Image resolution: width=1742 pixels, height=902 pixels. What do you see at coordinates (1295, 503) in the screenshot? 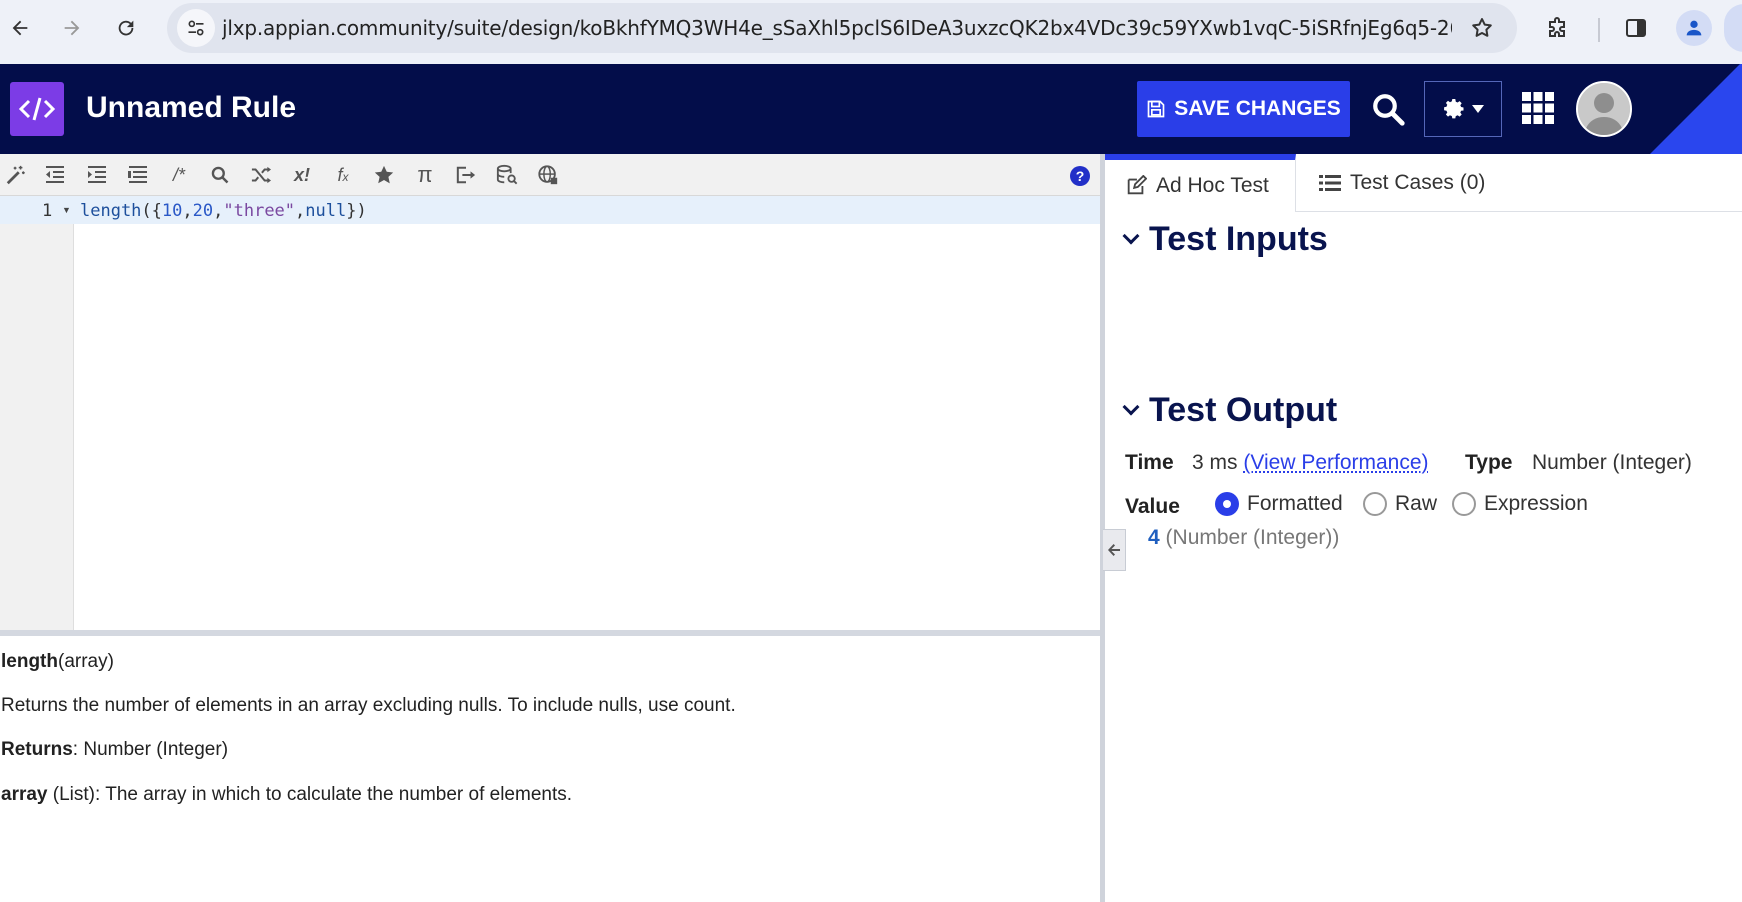
I see `radio-label: Formatted` at bounding box center [1295, 503].